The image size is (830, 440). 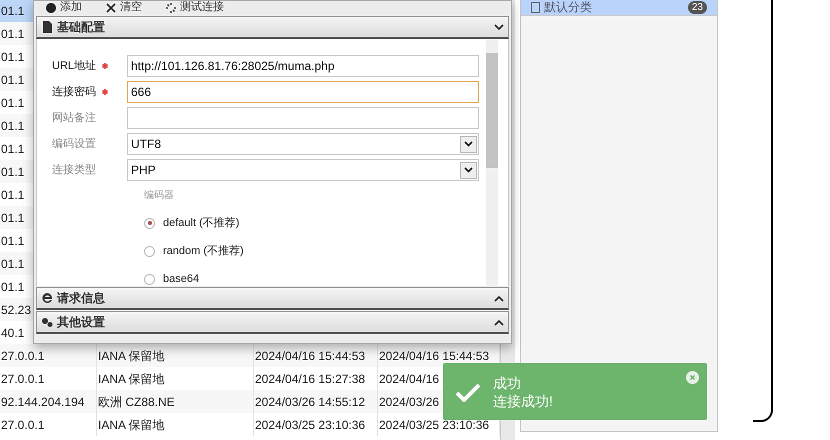 I want to click on input-field: 666, so click(x=303, y=92).